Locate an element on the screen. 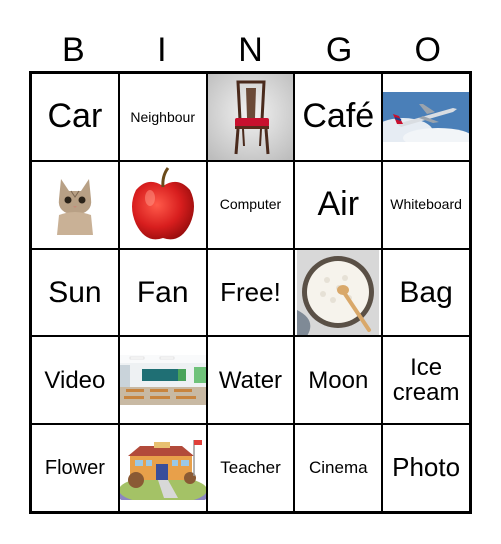  bingo-cell-water: Water is located at coordinates (250, 380).